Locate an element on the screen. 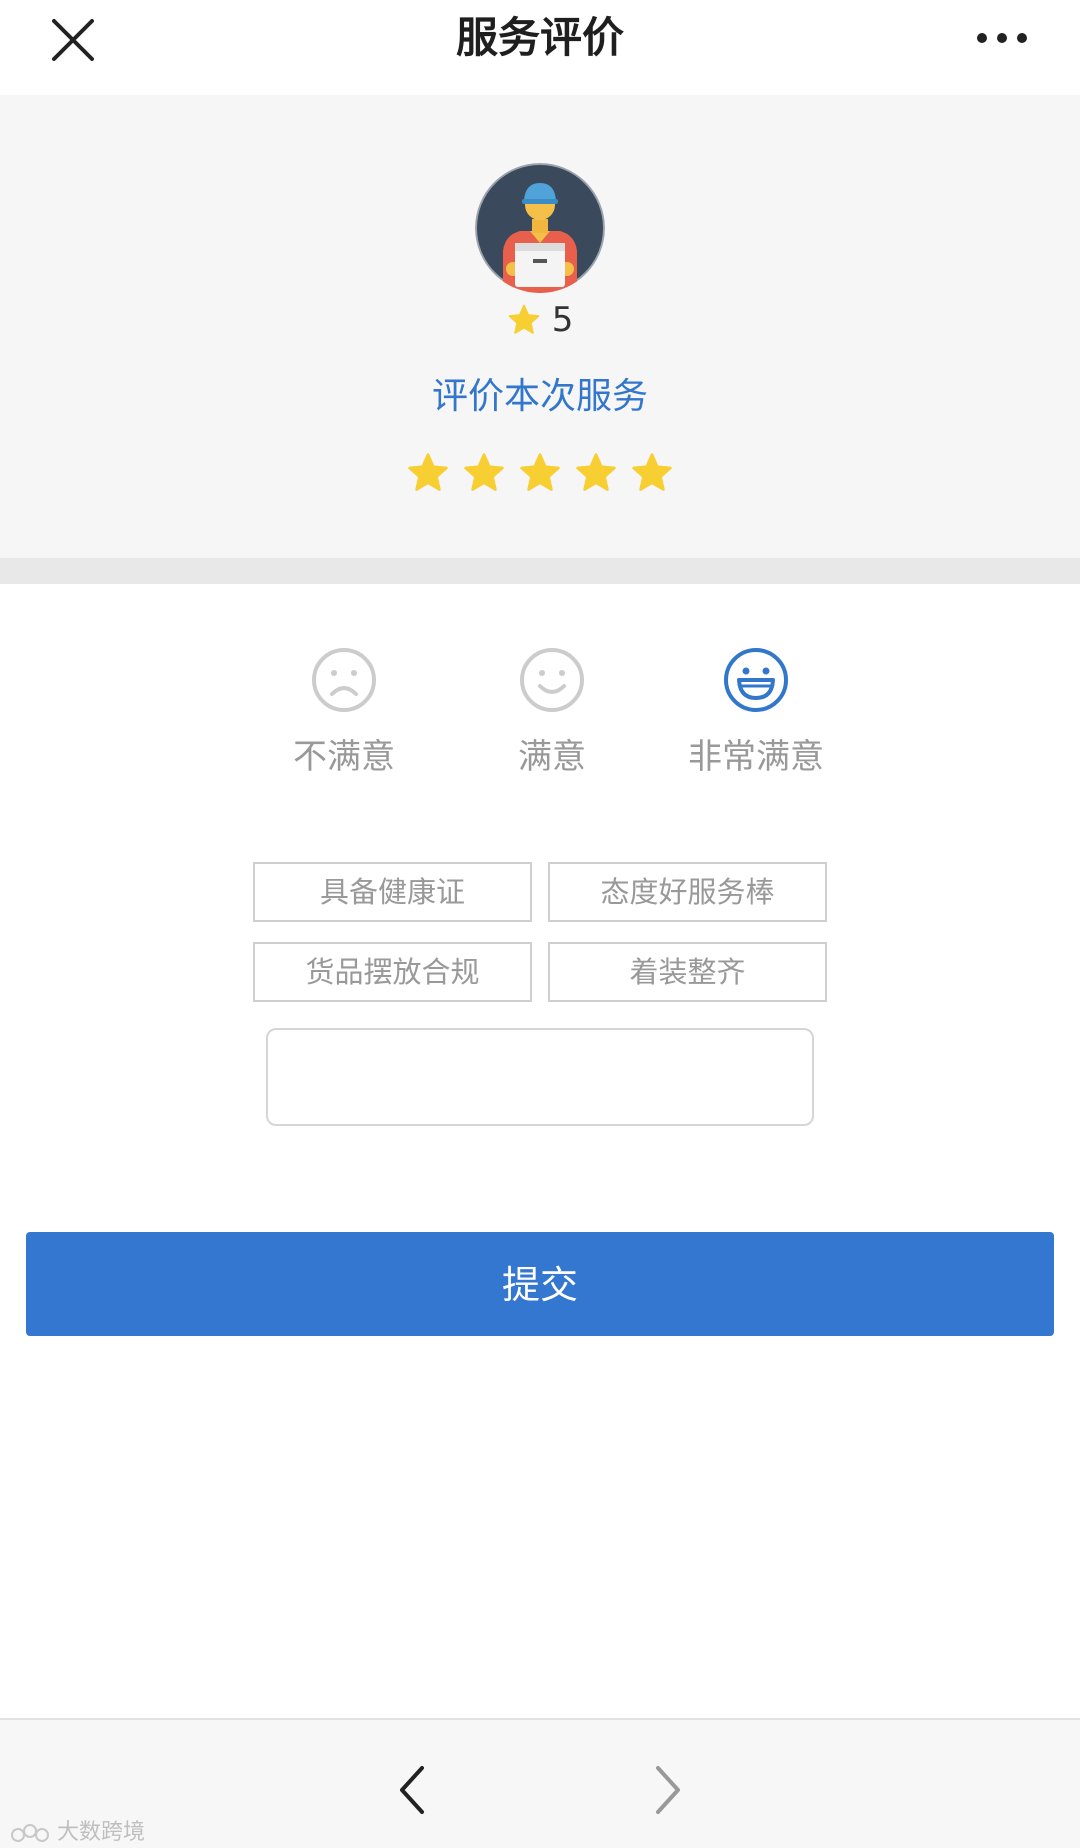 Image resolution: width=1080 pixels, height=1848 pixels. courier-rating: 5 is located at coordinates (540, 325).